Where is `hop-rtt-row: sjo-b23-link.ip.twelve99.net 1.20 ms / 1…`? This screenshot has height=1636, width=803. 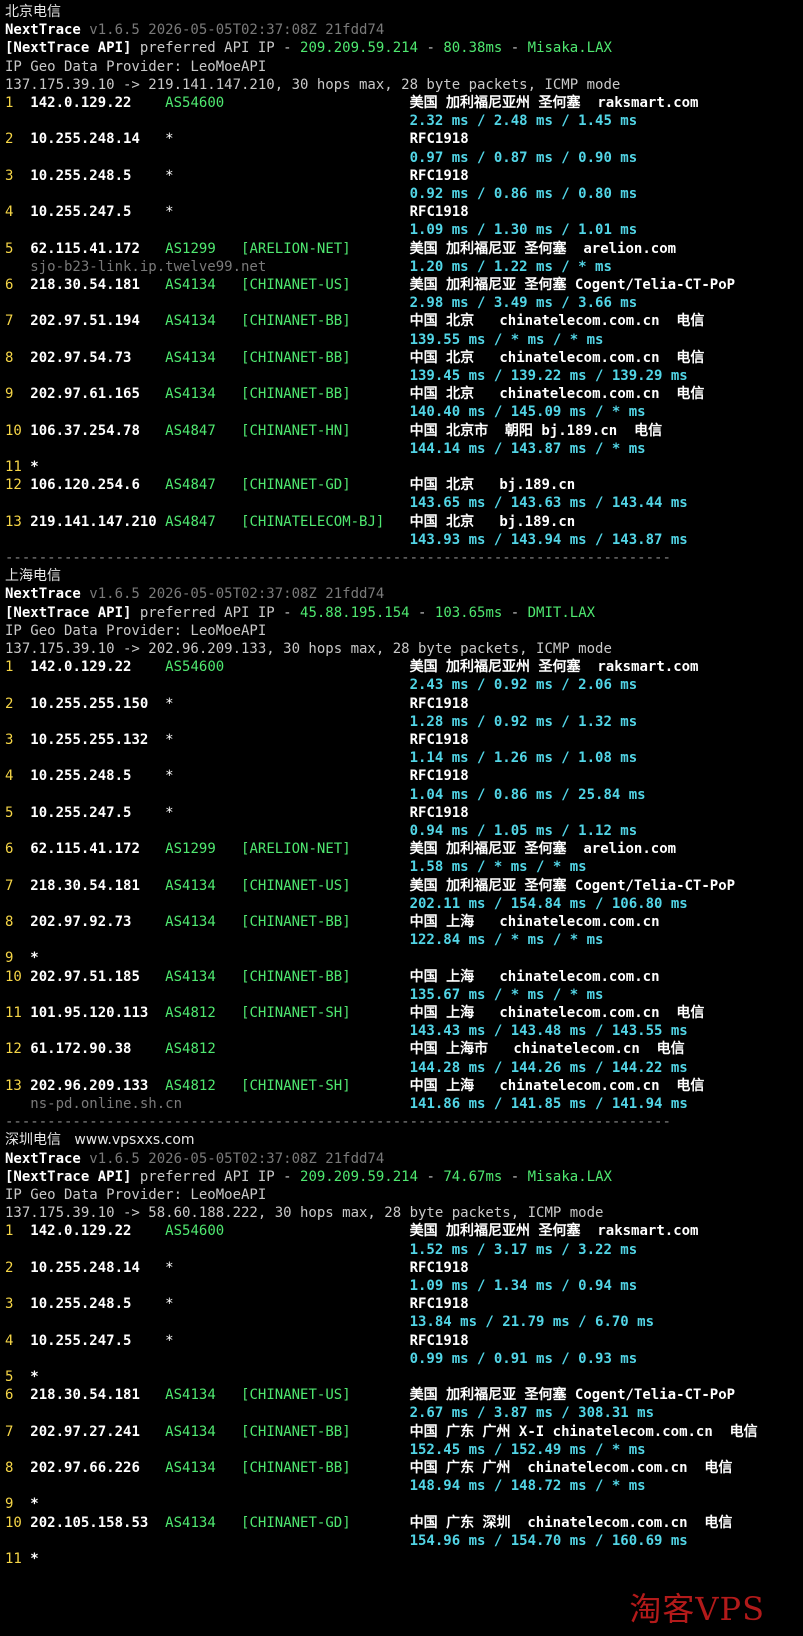
hop-rtt-row: sjo-b23-link.ip.twelve99.net 1.20 ms / 1… is located at coordinates (308, 267).